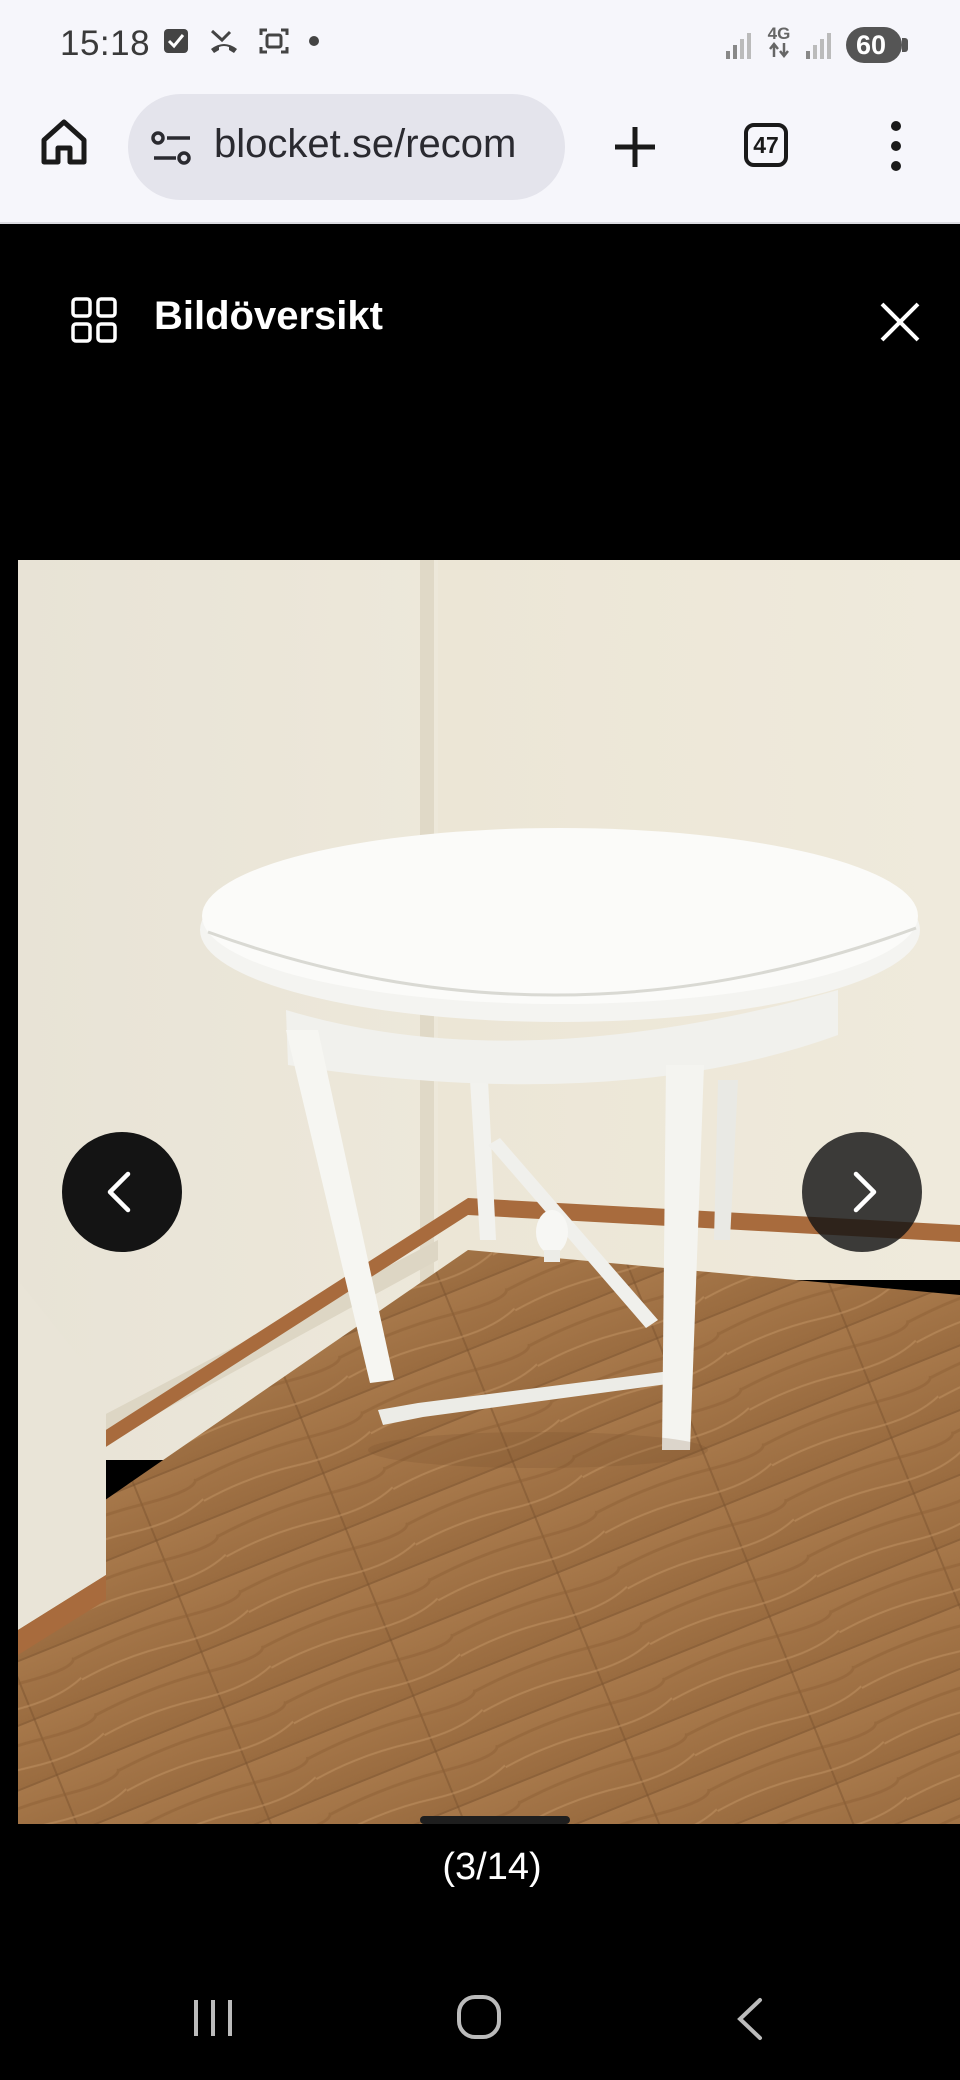 The width and height of the screenshot is (960, 2080). What do you see at coordinates (172, 148) in the screenshot?
I see `site-settings-icon` at bounding box center [172, 148].